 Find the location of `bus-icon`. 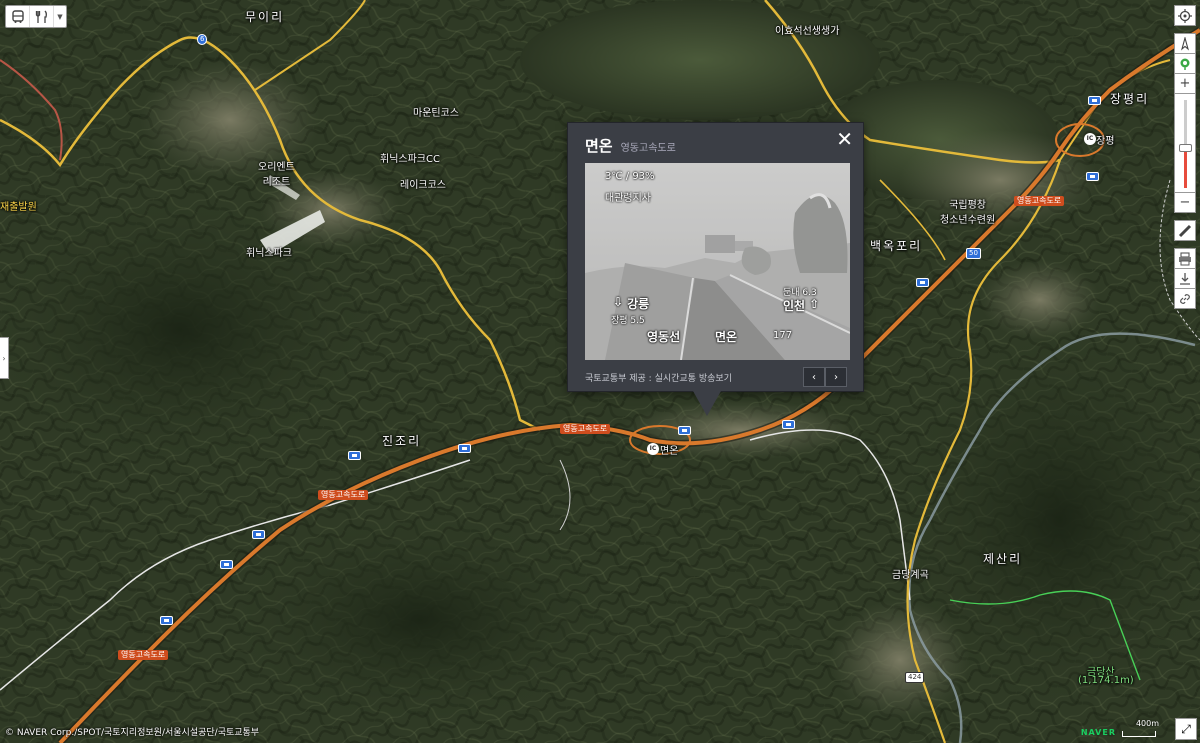

bus-icon is located at coordinates (18, 16).